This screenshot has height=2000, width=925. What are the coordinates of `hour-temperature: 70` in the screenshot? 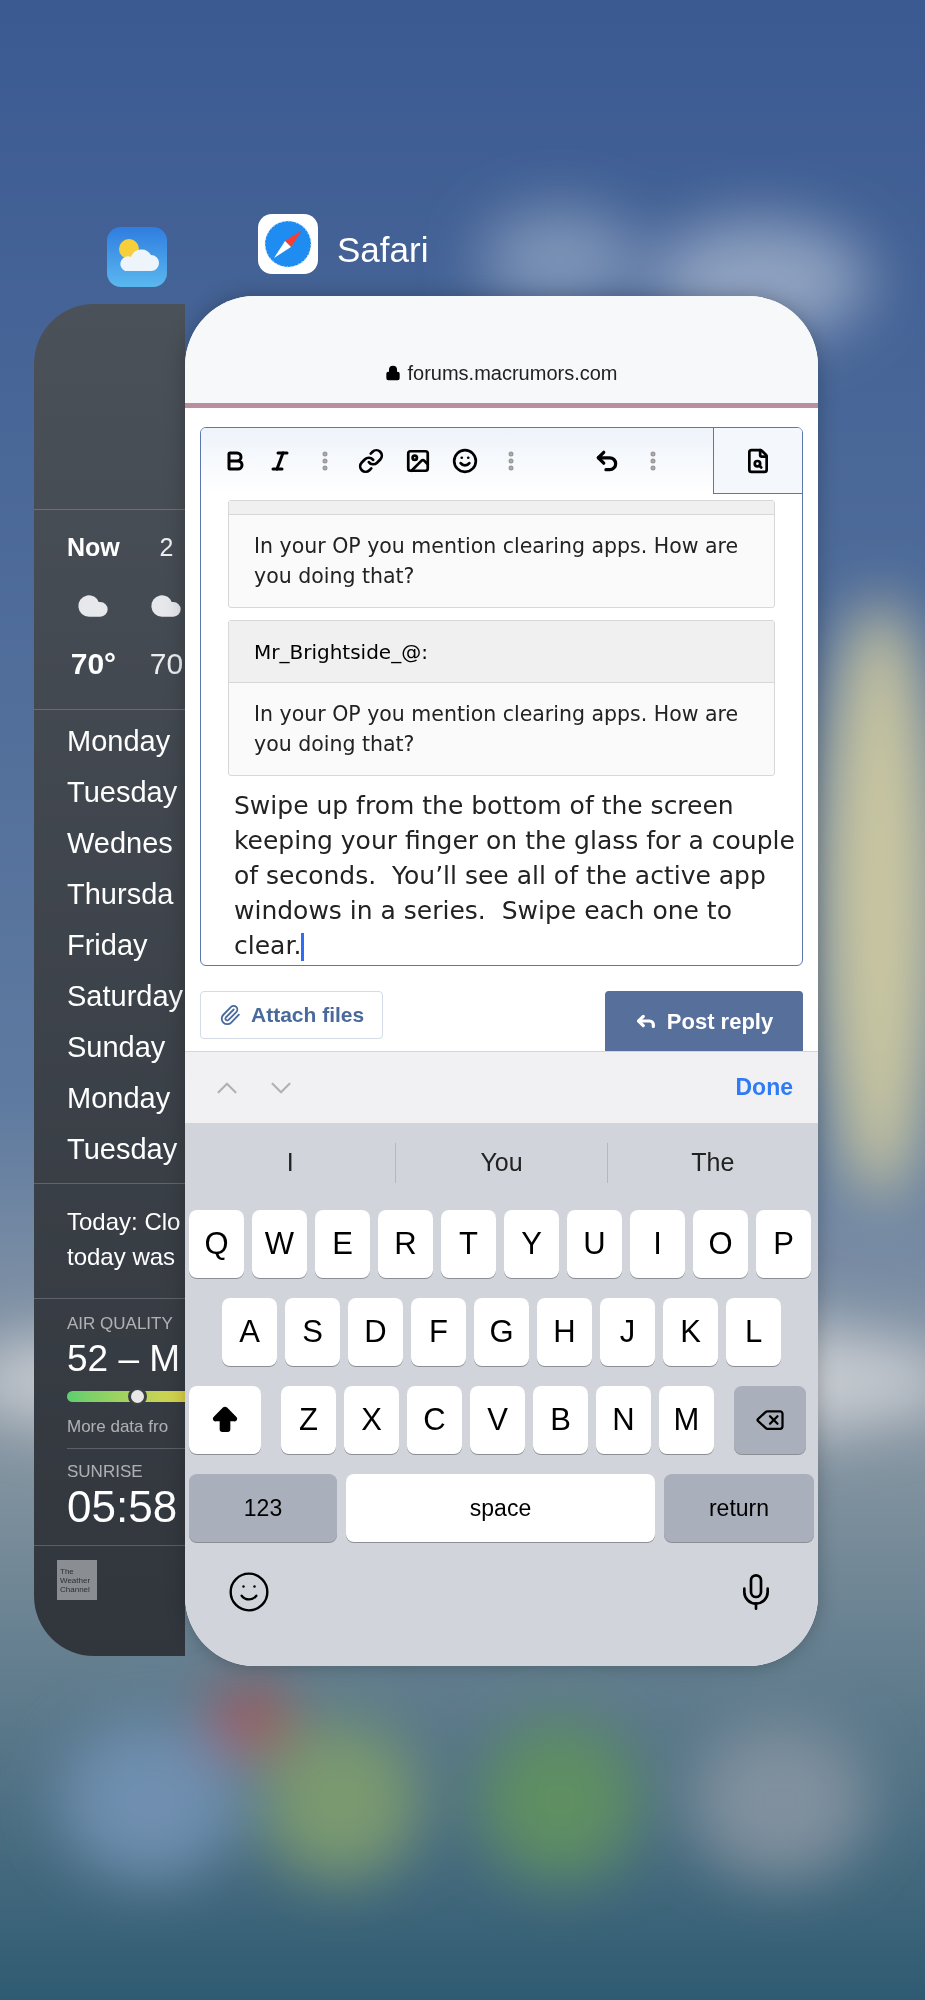 It's located at (166, 664).